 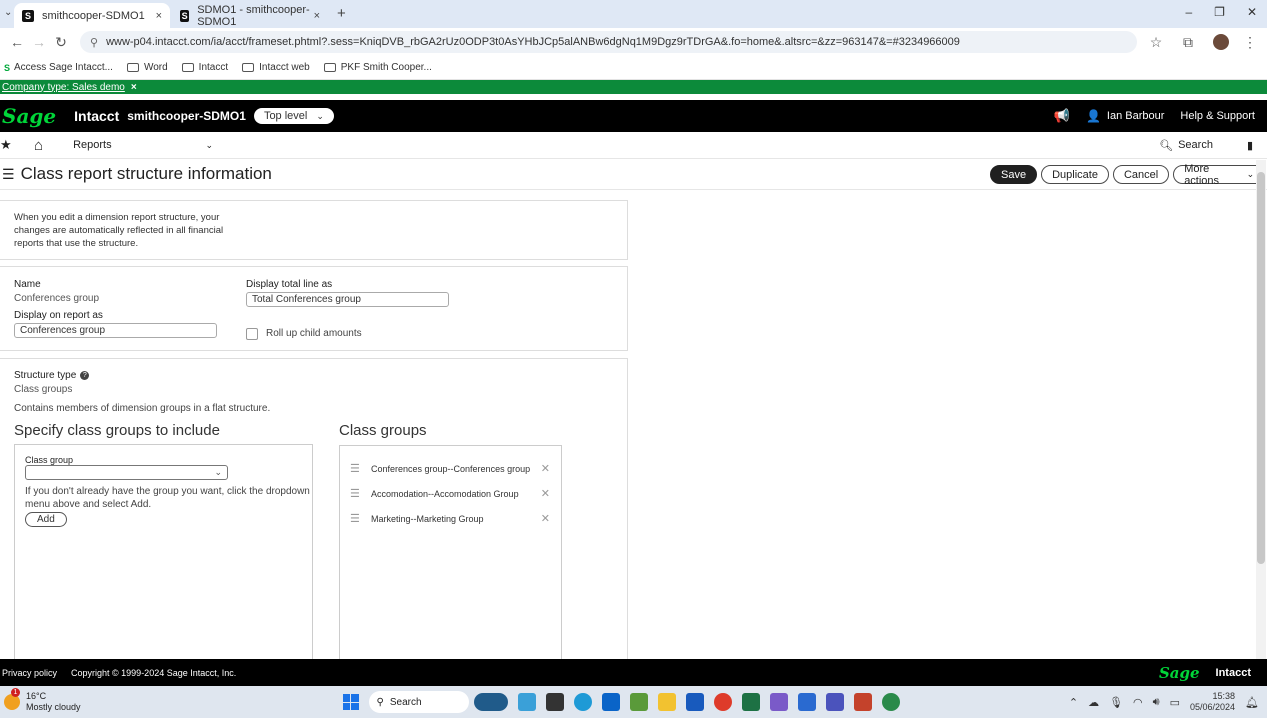 I want to click on duplicate-button: Duplicate, so click(x=1075, y=174).